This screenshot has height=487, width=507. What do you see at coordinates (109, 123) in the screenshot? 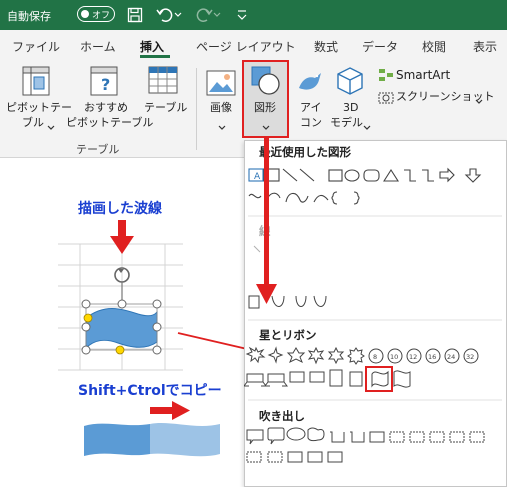
I see `recommended-pivot-label-2: ピボットテーブル` at bounding box center [109, 123].